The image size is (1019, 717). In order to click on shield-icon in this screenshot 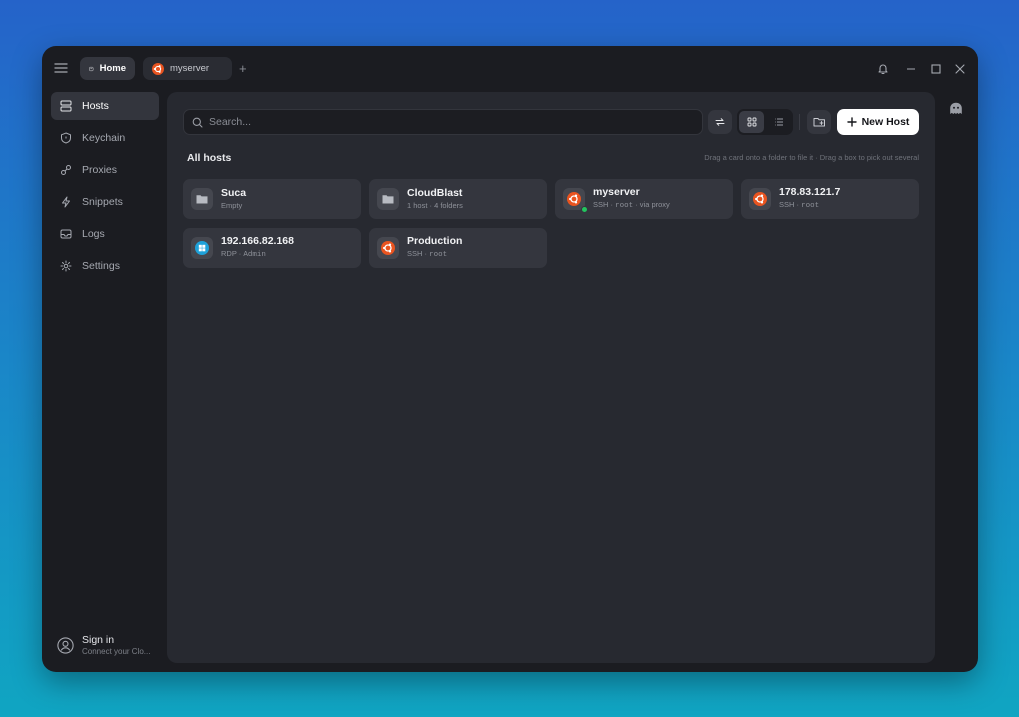, I will do `click(66, 138)`.